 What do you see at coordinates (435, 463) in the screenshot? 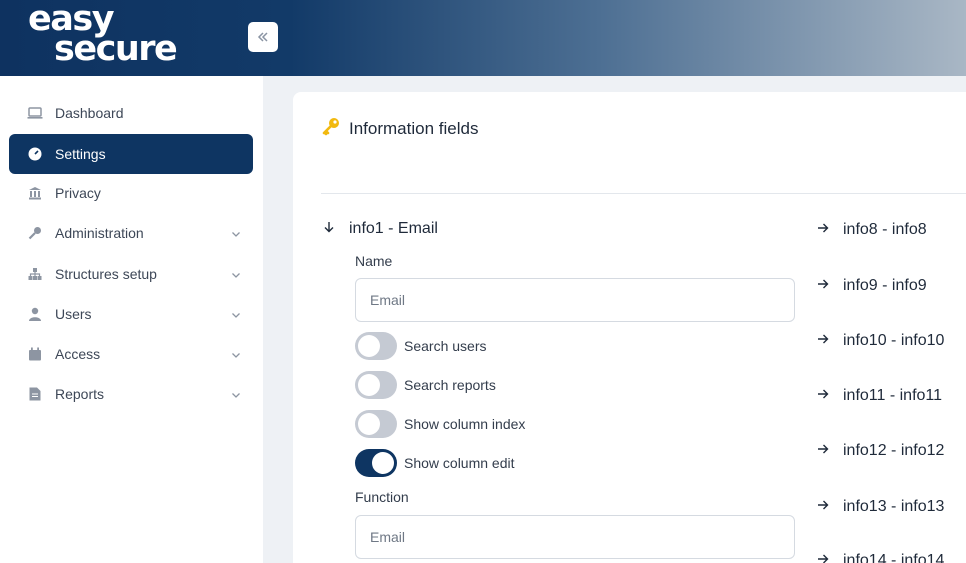
I see `toggle-show-column-edit: Show column edit` at bounding box center [435, 463].